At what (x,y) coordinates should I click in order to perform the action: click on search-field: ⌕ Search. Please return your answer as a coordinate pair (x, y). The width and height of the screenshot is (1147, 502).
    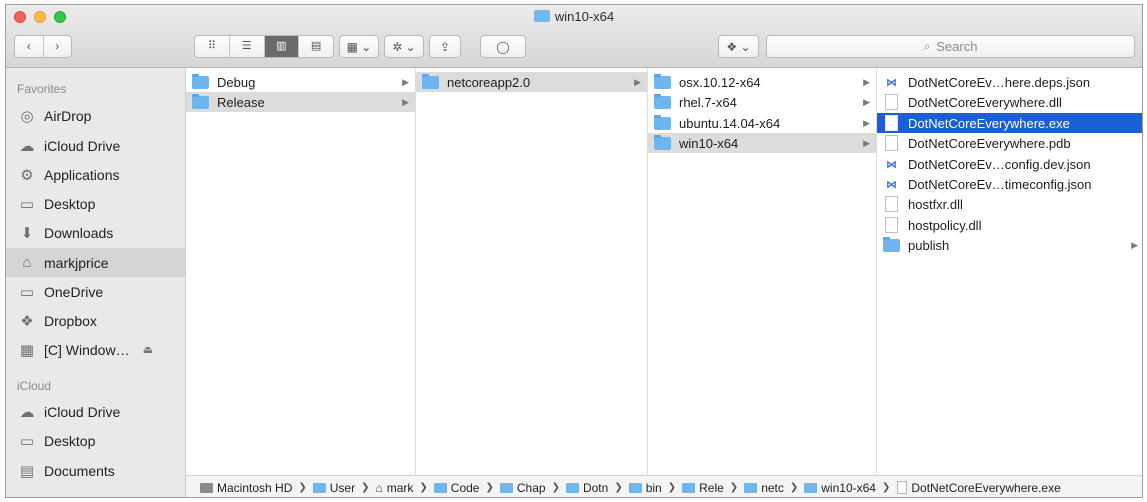
    Looking at the image, I should click on (950, 46).